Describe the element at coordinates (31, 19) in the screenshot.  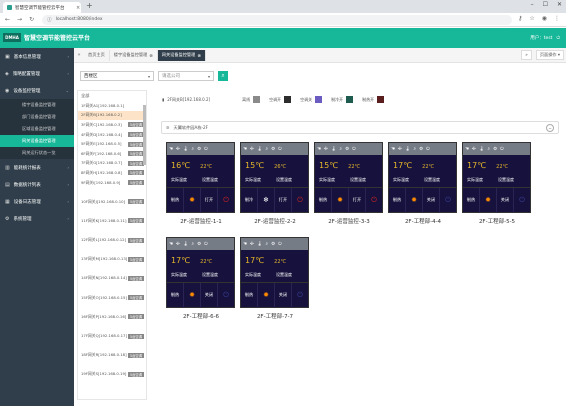
I see `reload-icon: ↻` at that location.